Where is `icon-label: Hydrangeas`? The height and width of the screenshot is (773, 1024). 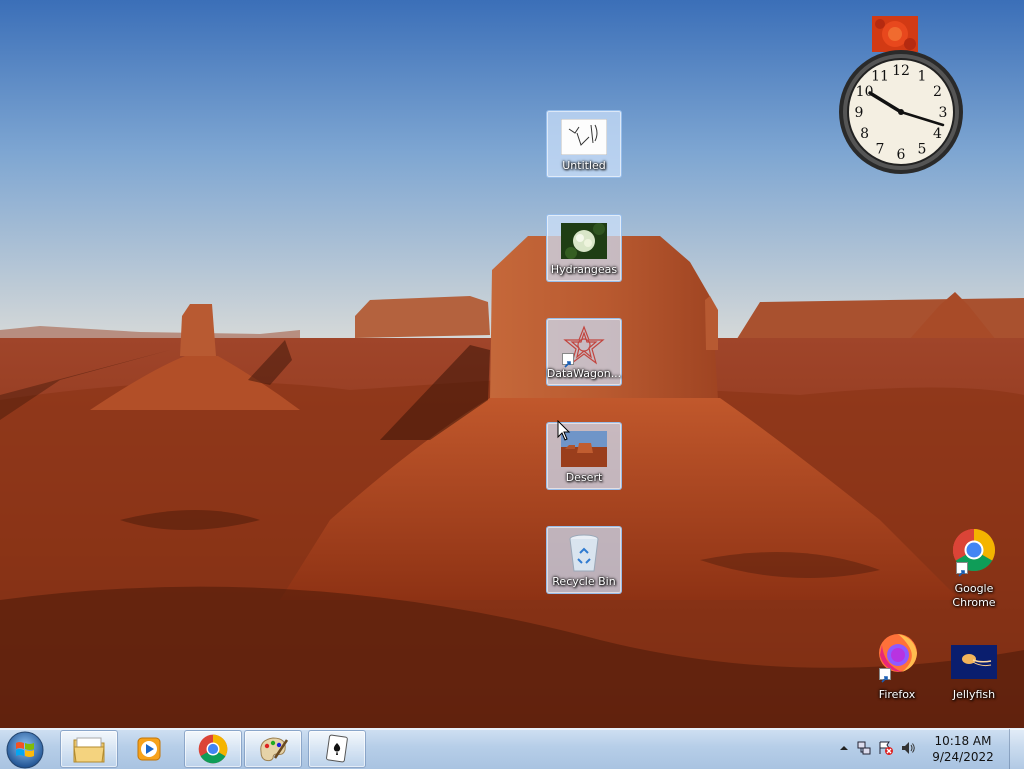 icon-label: Hydrangeas is located at coordinates (584, 269).